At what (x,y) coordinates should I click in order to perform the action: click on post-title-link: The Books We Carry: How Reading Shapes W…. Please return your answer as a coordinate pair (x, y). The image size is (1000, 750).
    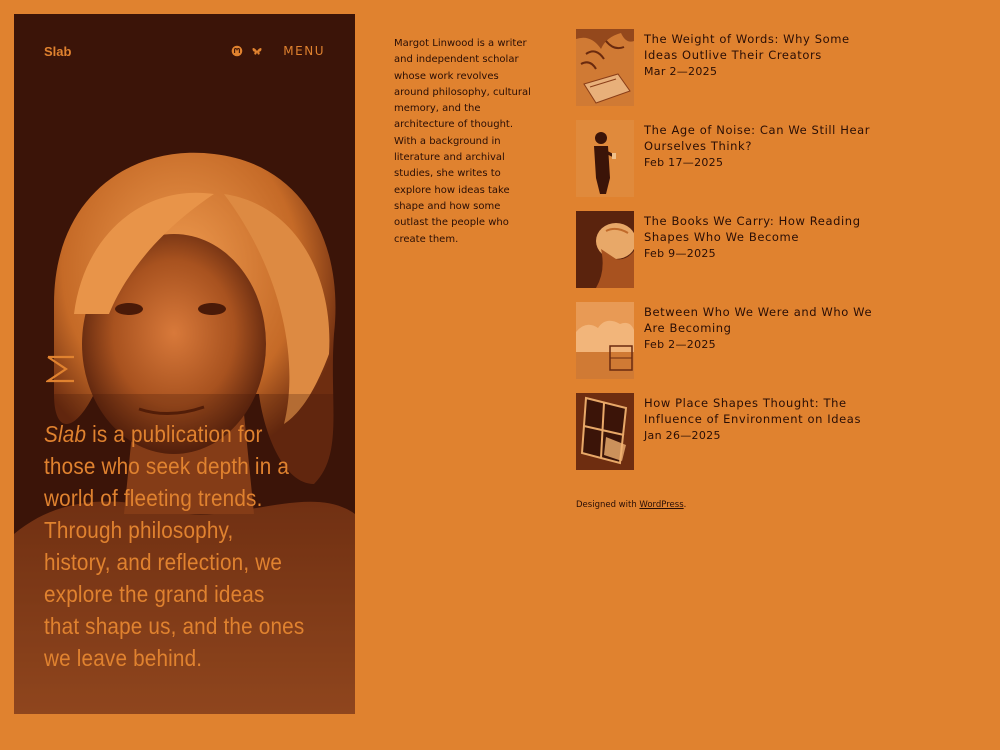
    Looking at the image, I should click on (760, 229).